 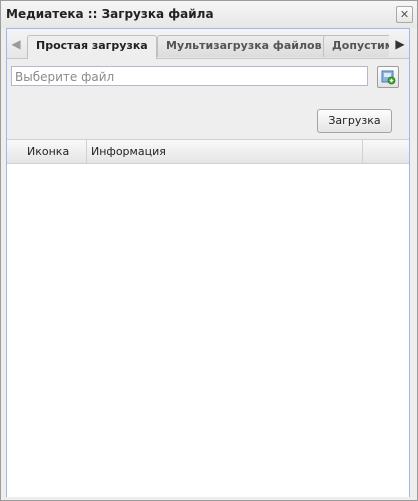 I want to click on column-header-info: Информация, so click(x=225, y=151).